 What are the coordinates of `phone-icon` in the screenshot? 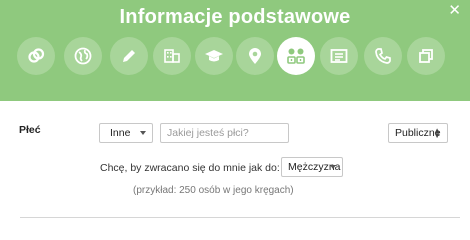 It's located at (383, 56).